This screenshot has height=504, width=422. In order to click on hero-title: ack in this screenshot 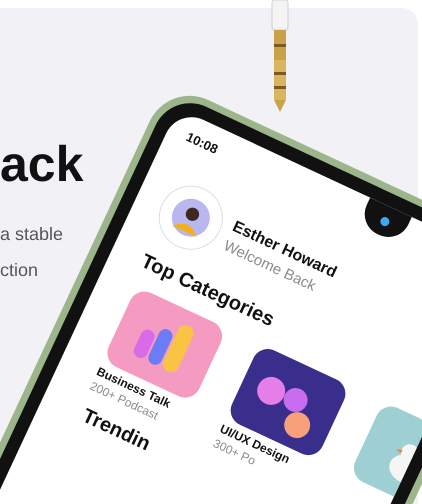, I will do `click(42, 164)`.